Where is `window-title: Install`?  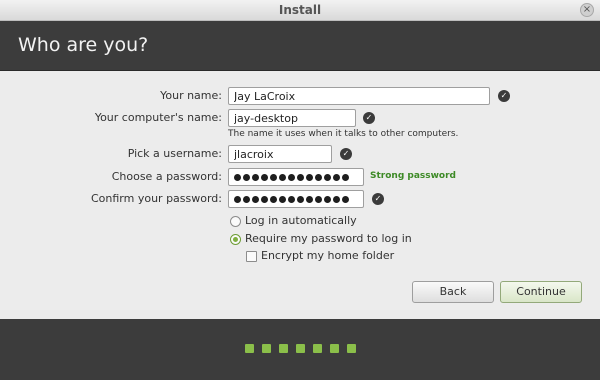
window-title: Install is located at coordinates (300, 10).